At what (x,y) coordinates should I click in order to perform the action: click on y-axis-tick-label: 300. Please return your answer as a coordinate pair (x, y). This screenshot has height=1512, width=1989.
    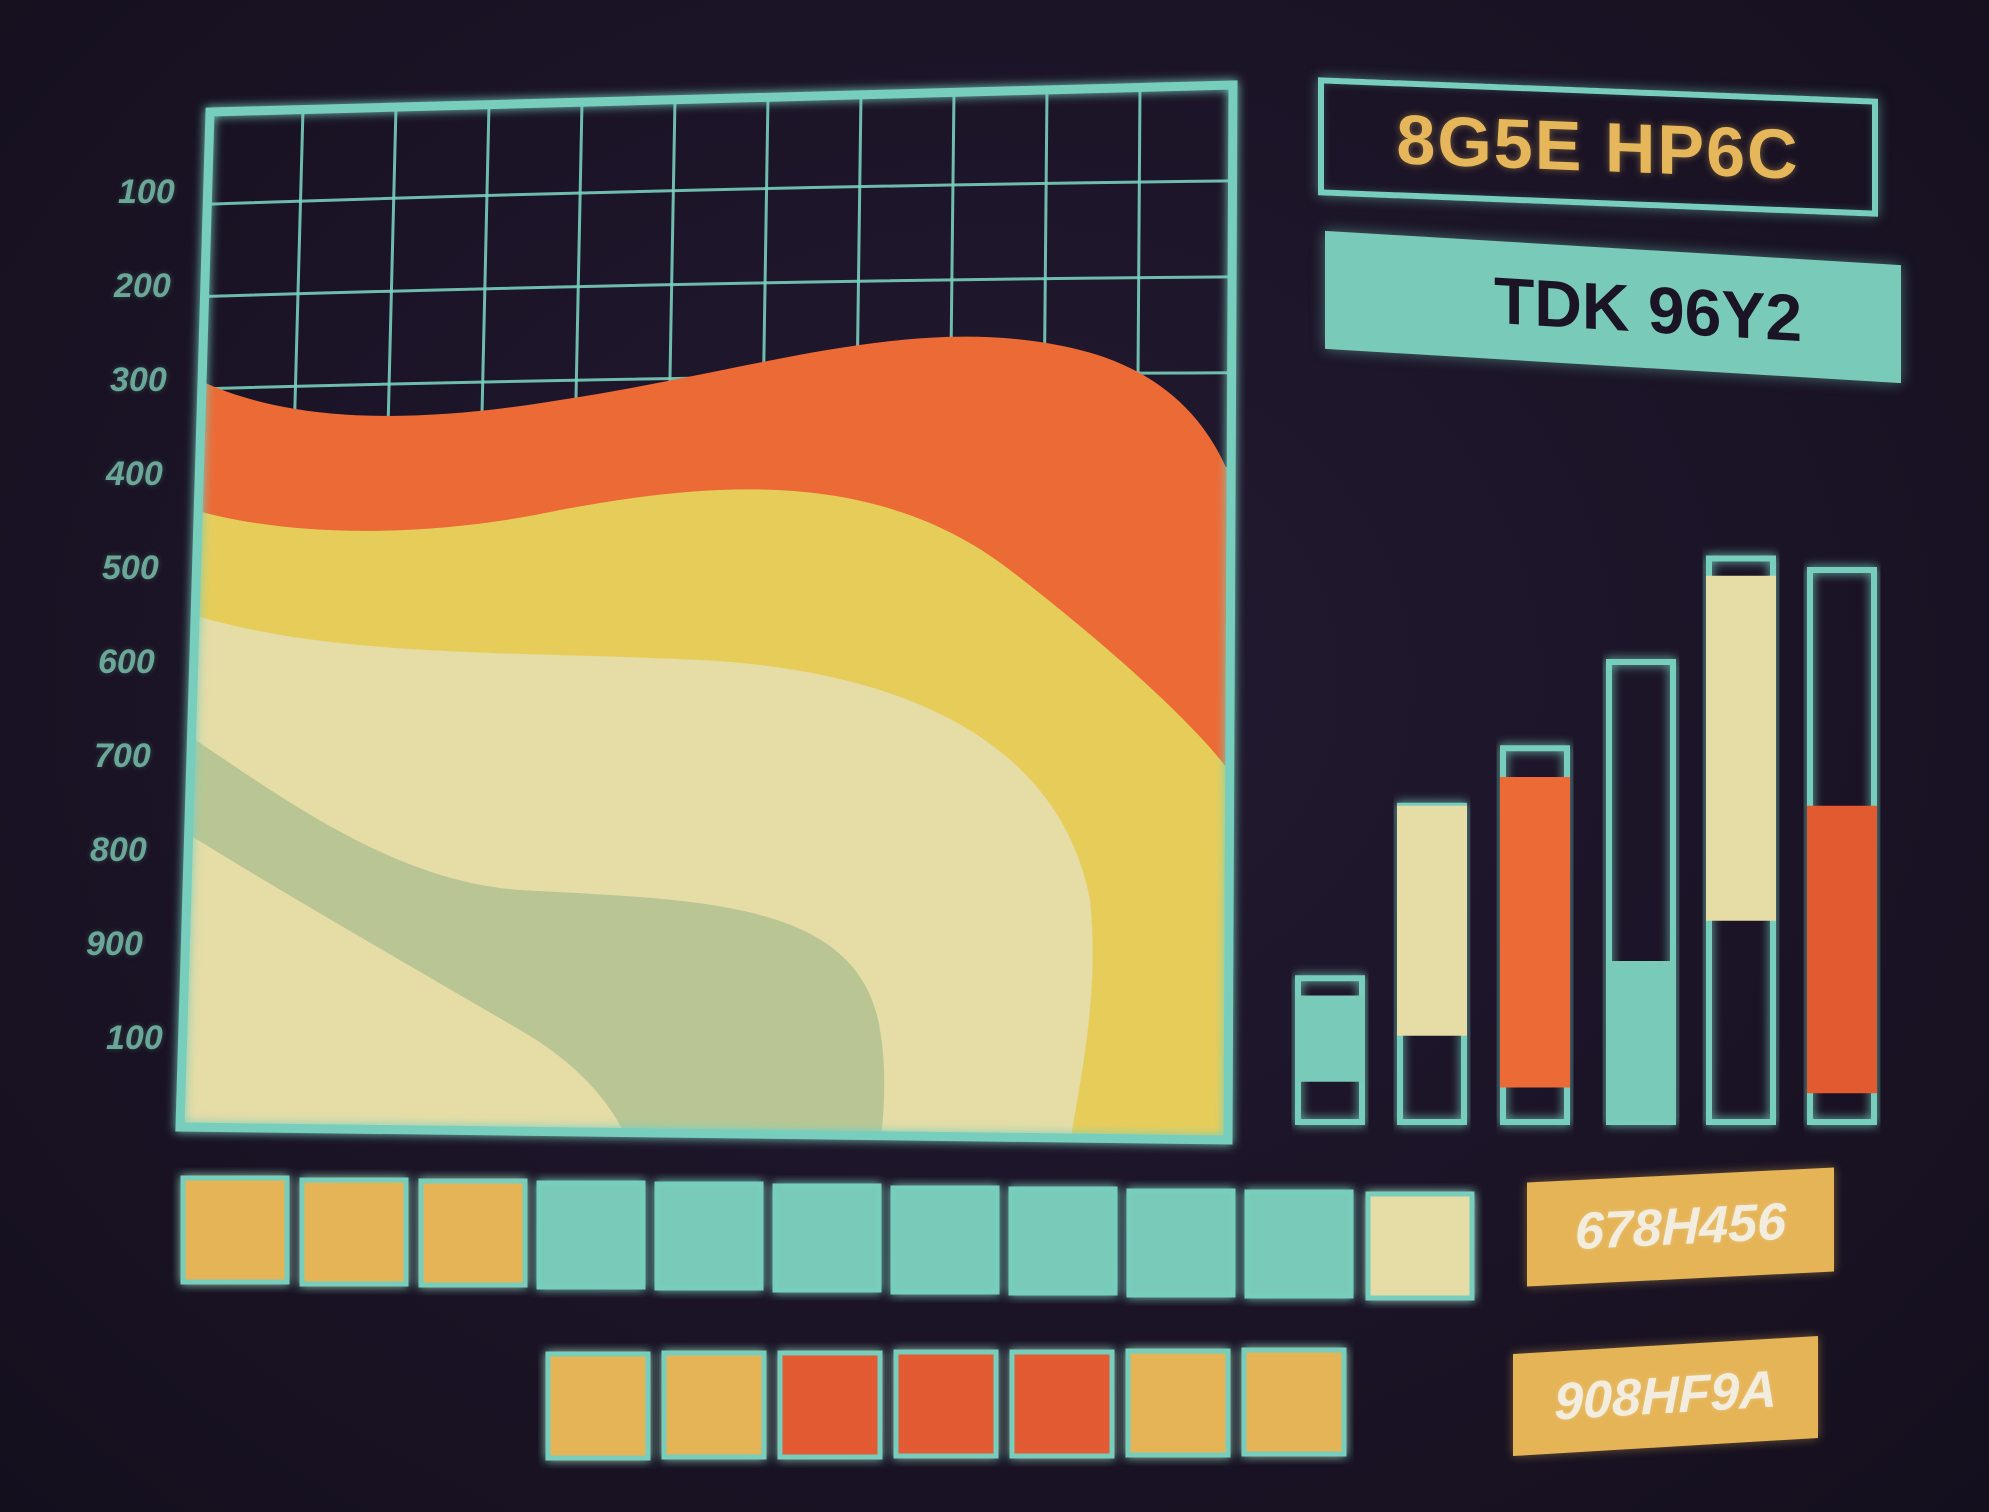
    Looking at the image, I should click on (138, 380).